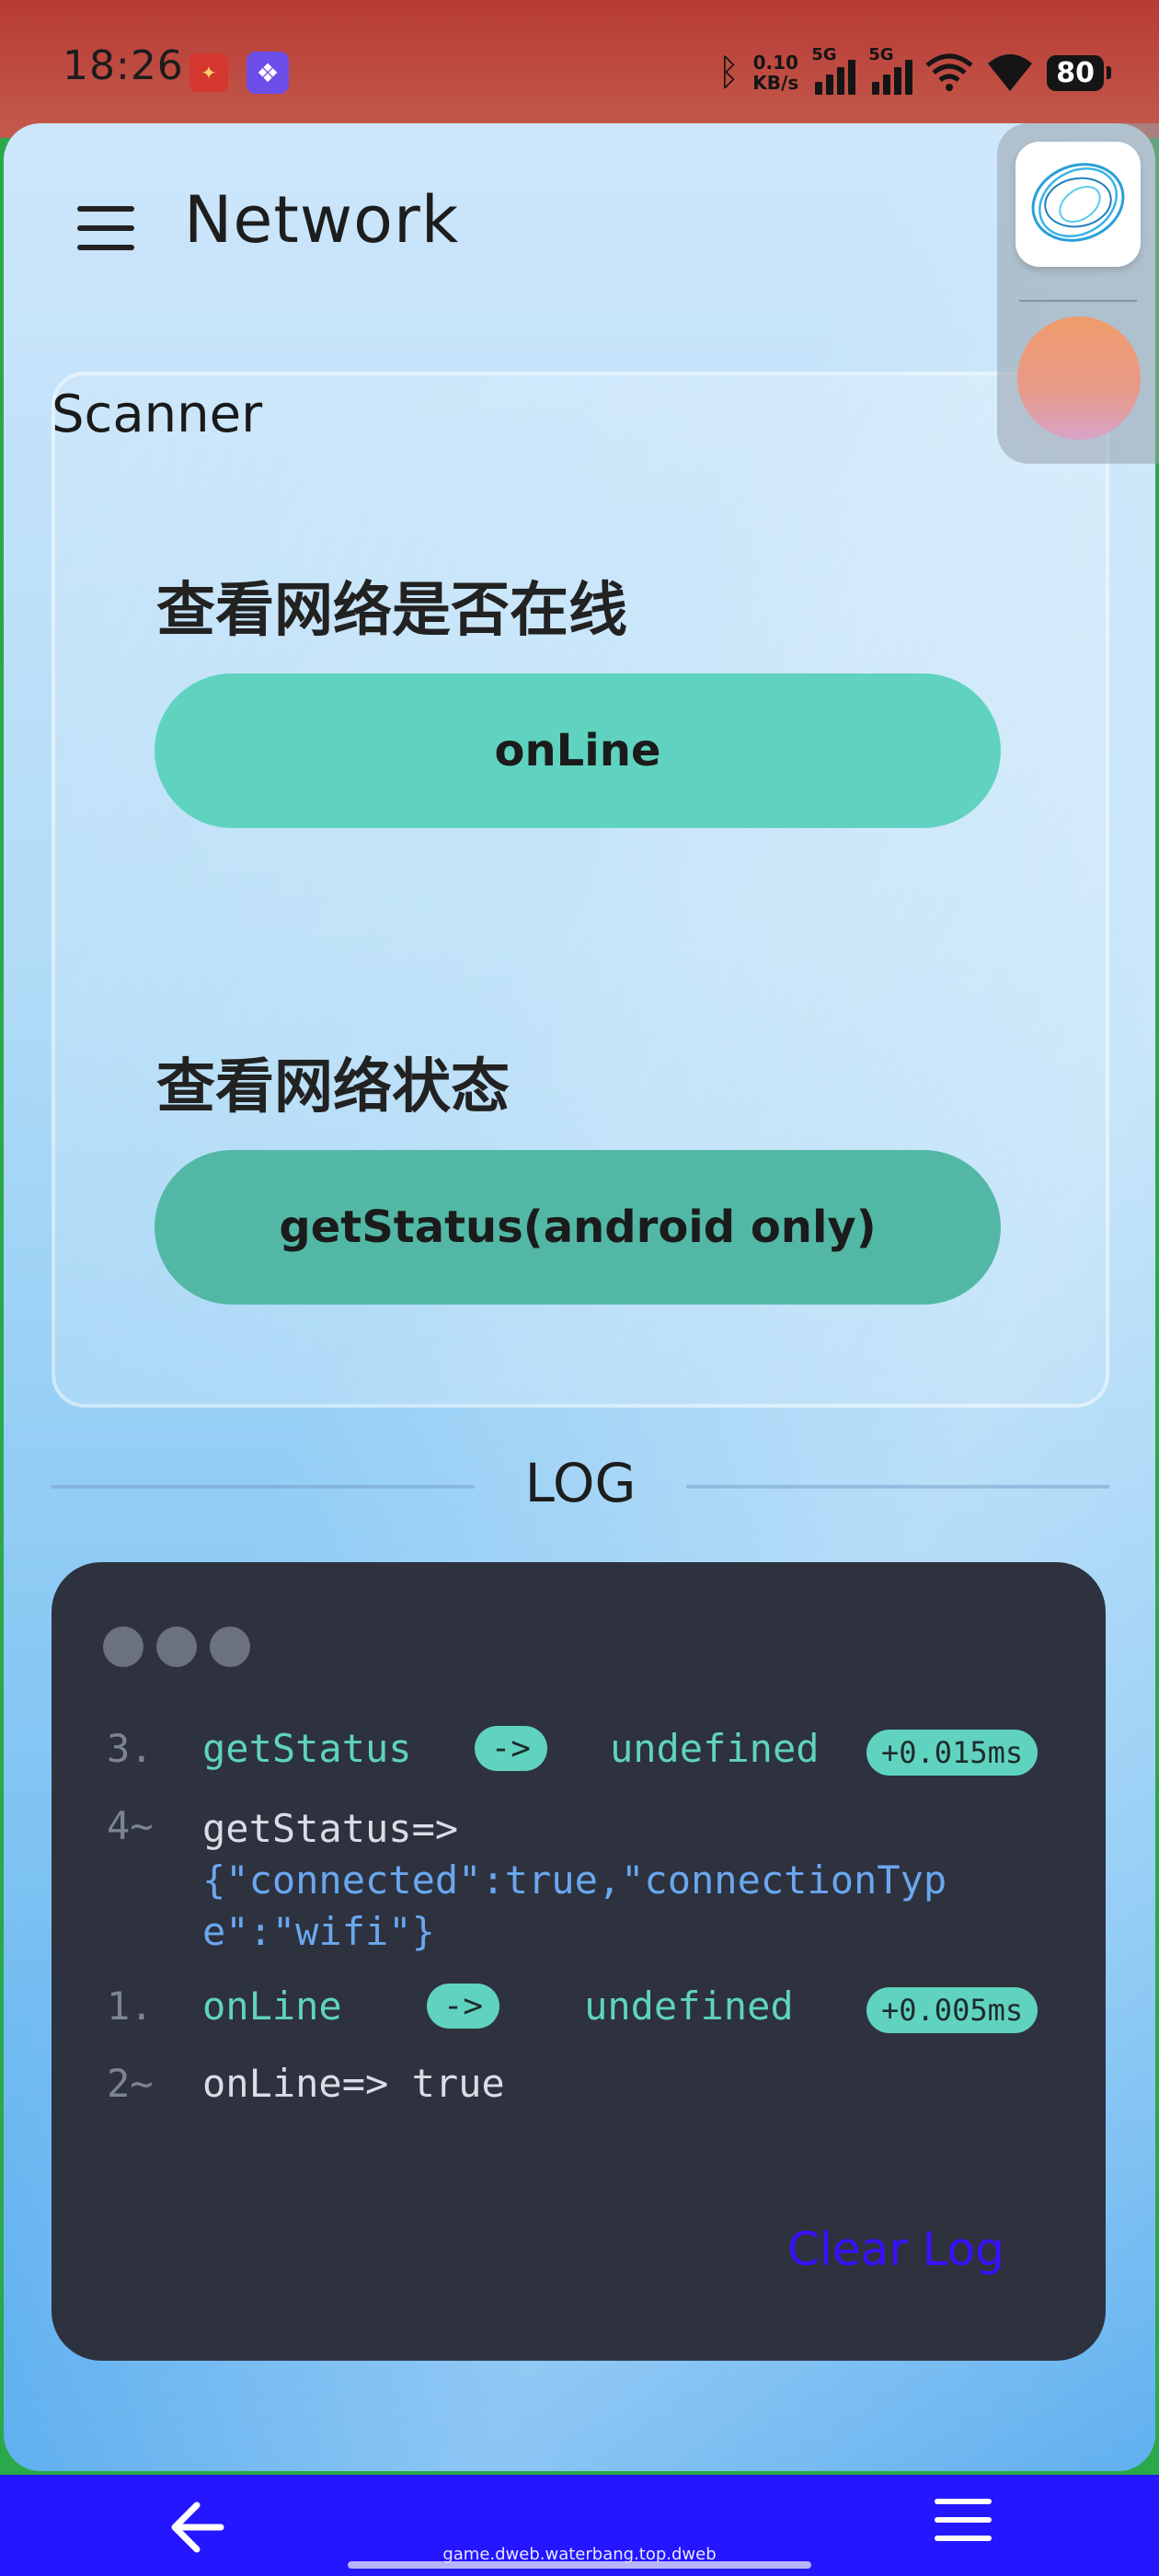 The height and width of the screenshot is (2576, 1159). I want to click on log-line-number: 2~, so click(130, 2083).